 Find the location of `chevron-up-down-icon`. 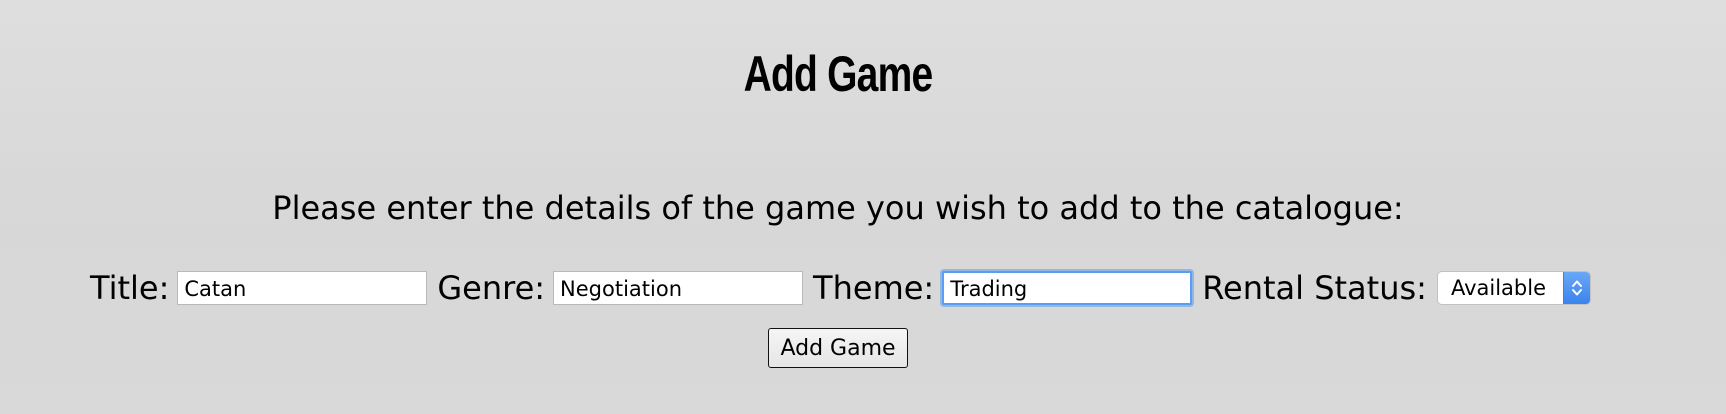

chevron-up-down-icon is located at coordinates (1576, 288).